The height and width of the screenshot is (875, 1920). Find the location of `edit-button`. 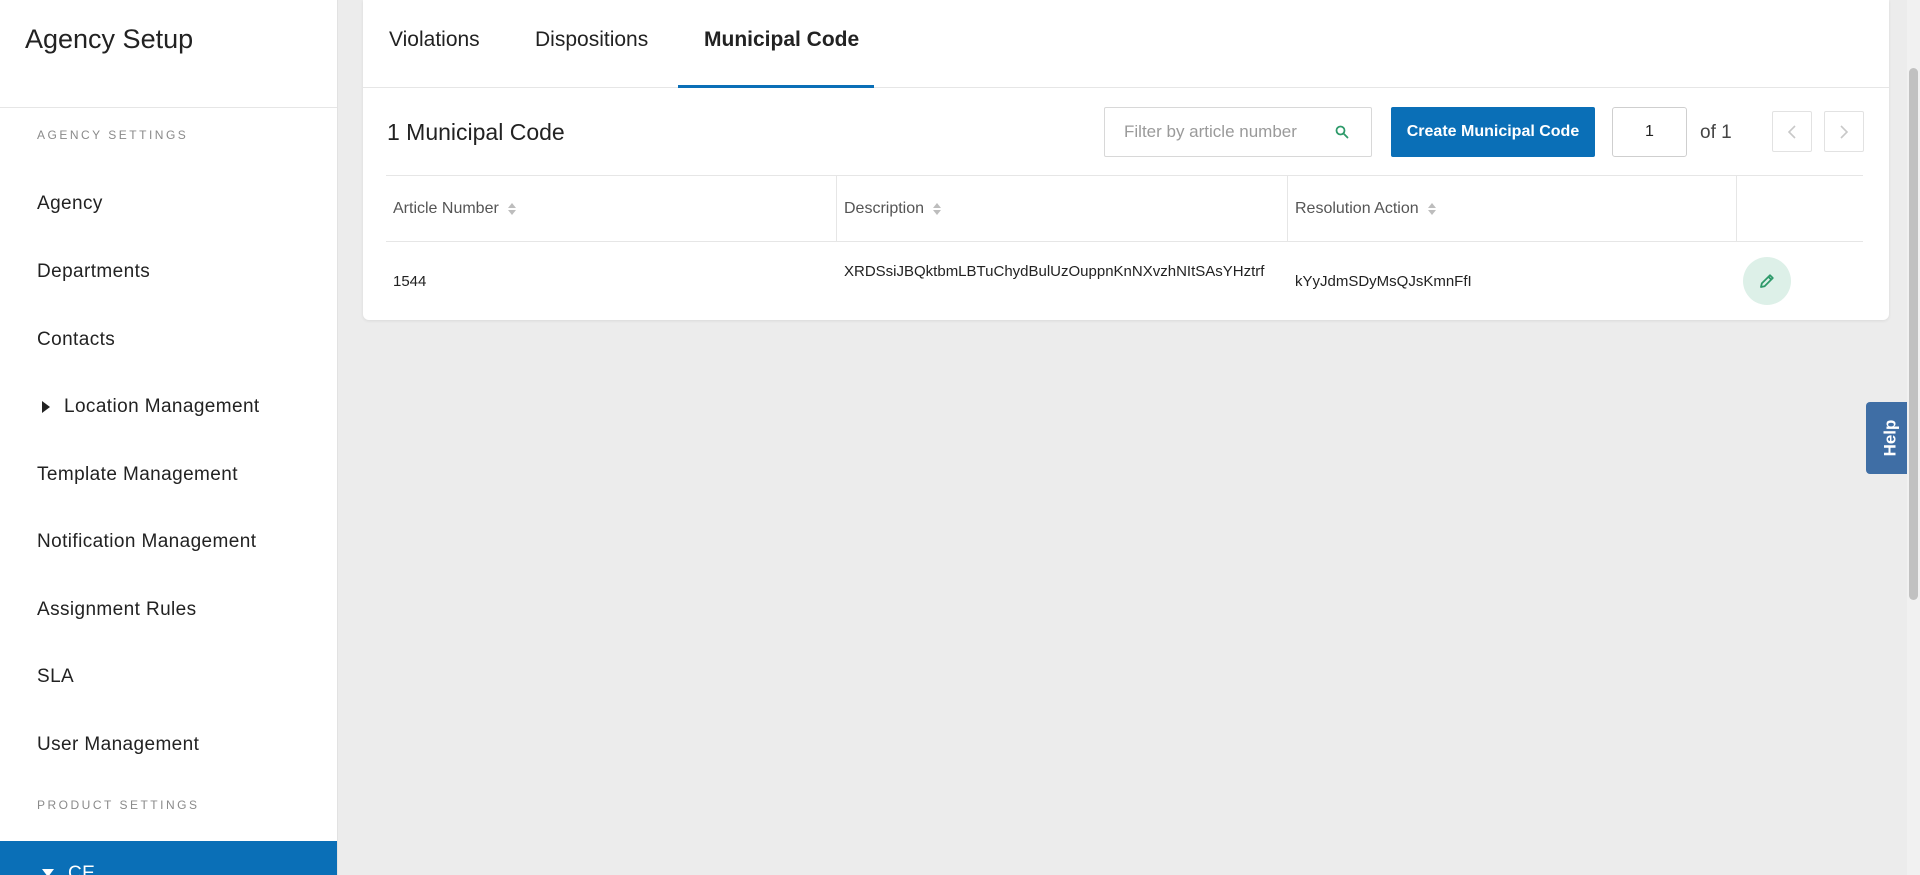

edit-button is located at coordinates (1767, 281).